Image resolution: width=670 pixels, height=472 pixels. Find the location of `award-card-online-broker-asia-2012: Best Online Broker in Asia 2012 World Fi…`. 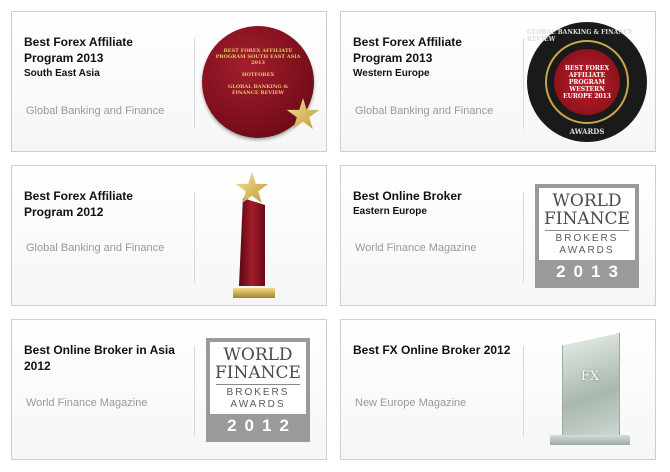

award-card-online-broker-asia-2012: Best Online Broker in Asia 2012 World Fi… is located at coordinates (169, 389).